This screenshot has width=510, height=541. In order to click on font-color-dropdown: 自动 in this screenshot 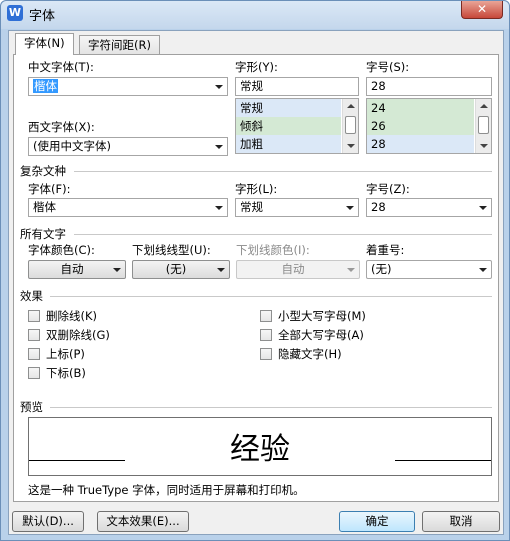, I will do `click(77, 269)`.